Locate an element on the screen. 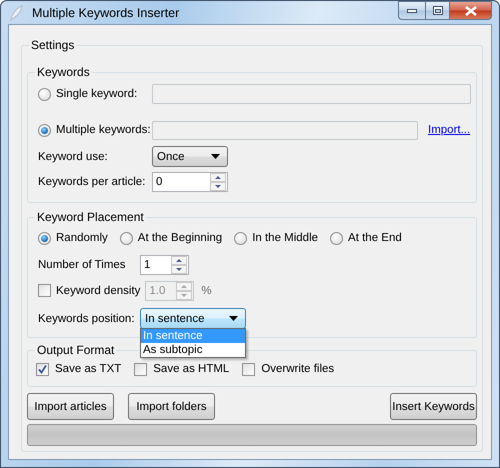  number-field: 1 is located at coordinates (164, 264).